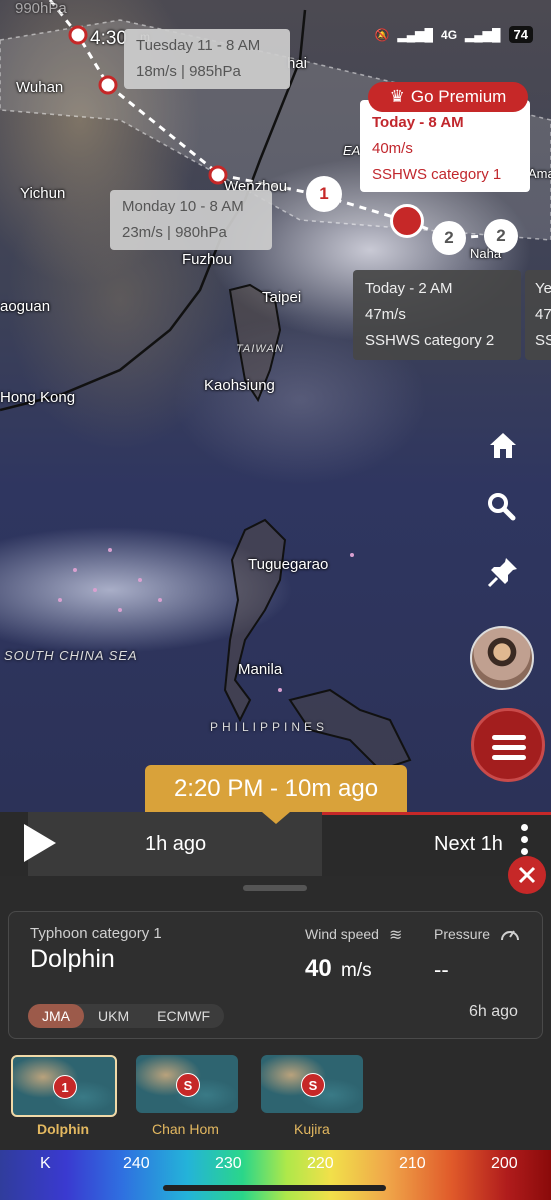 This screenshot has width=551, height=1200. What do you see at coordinates (397, 96) in the screenshot?
I see `crown-icon: ♛` at bounding box center [397, 96].